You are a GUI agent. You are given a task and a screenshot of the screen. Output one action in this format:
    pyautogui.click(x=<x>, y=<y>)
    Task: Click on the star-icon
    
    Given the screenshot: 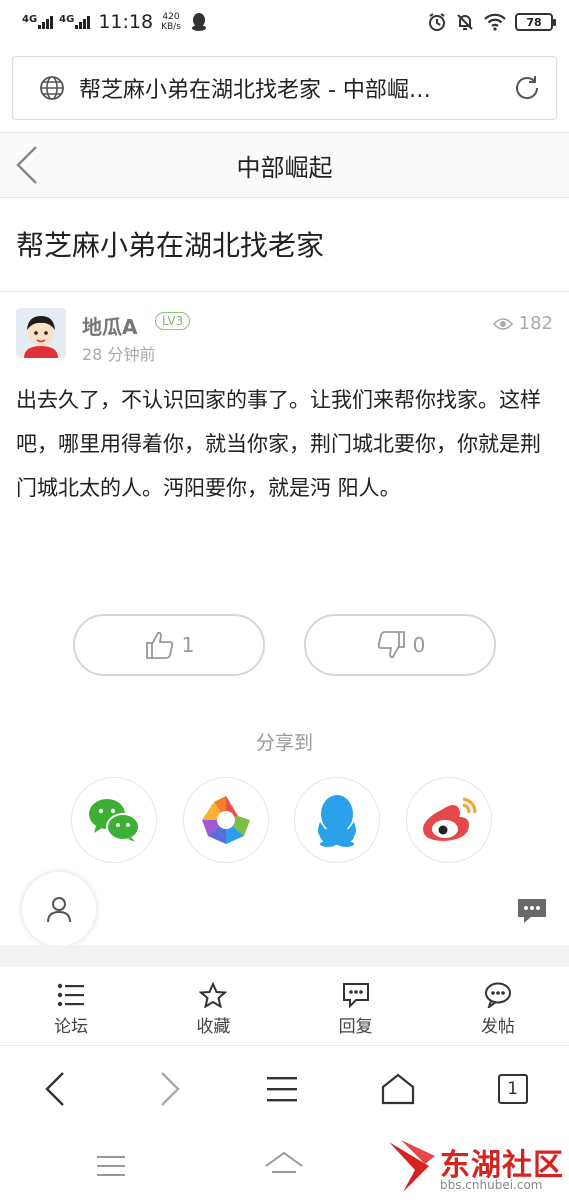 What is the action you would take?
    pyautogui.click(x=213, y=995)
    